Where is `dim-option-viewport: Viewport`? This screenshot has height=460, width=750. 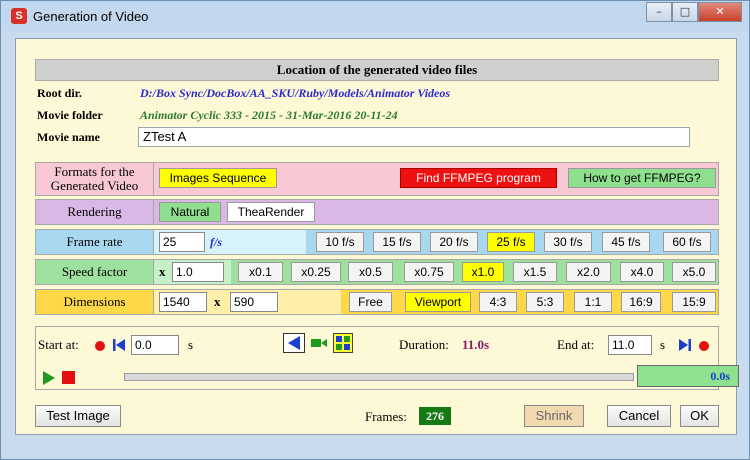
dim-option-viewport: Viewport is located at coordinates (438, 302).